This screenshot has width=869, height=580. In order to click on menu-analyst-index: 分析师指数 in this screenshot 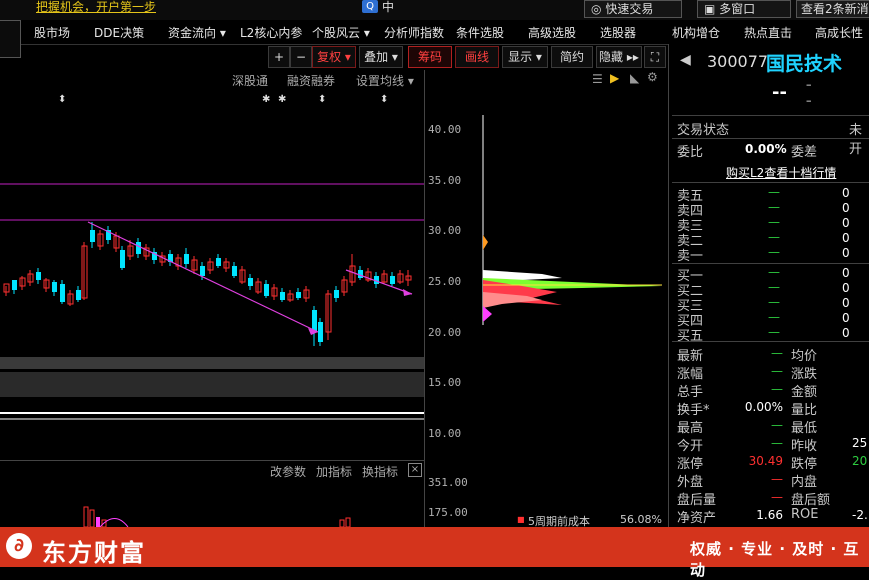, I will do `click(414, 32)`.